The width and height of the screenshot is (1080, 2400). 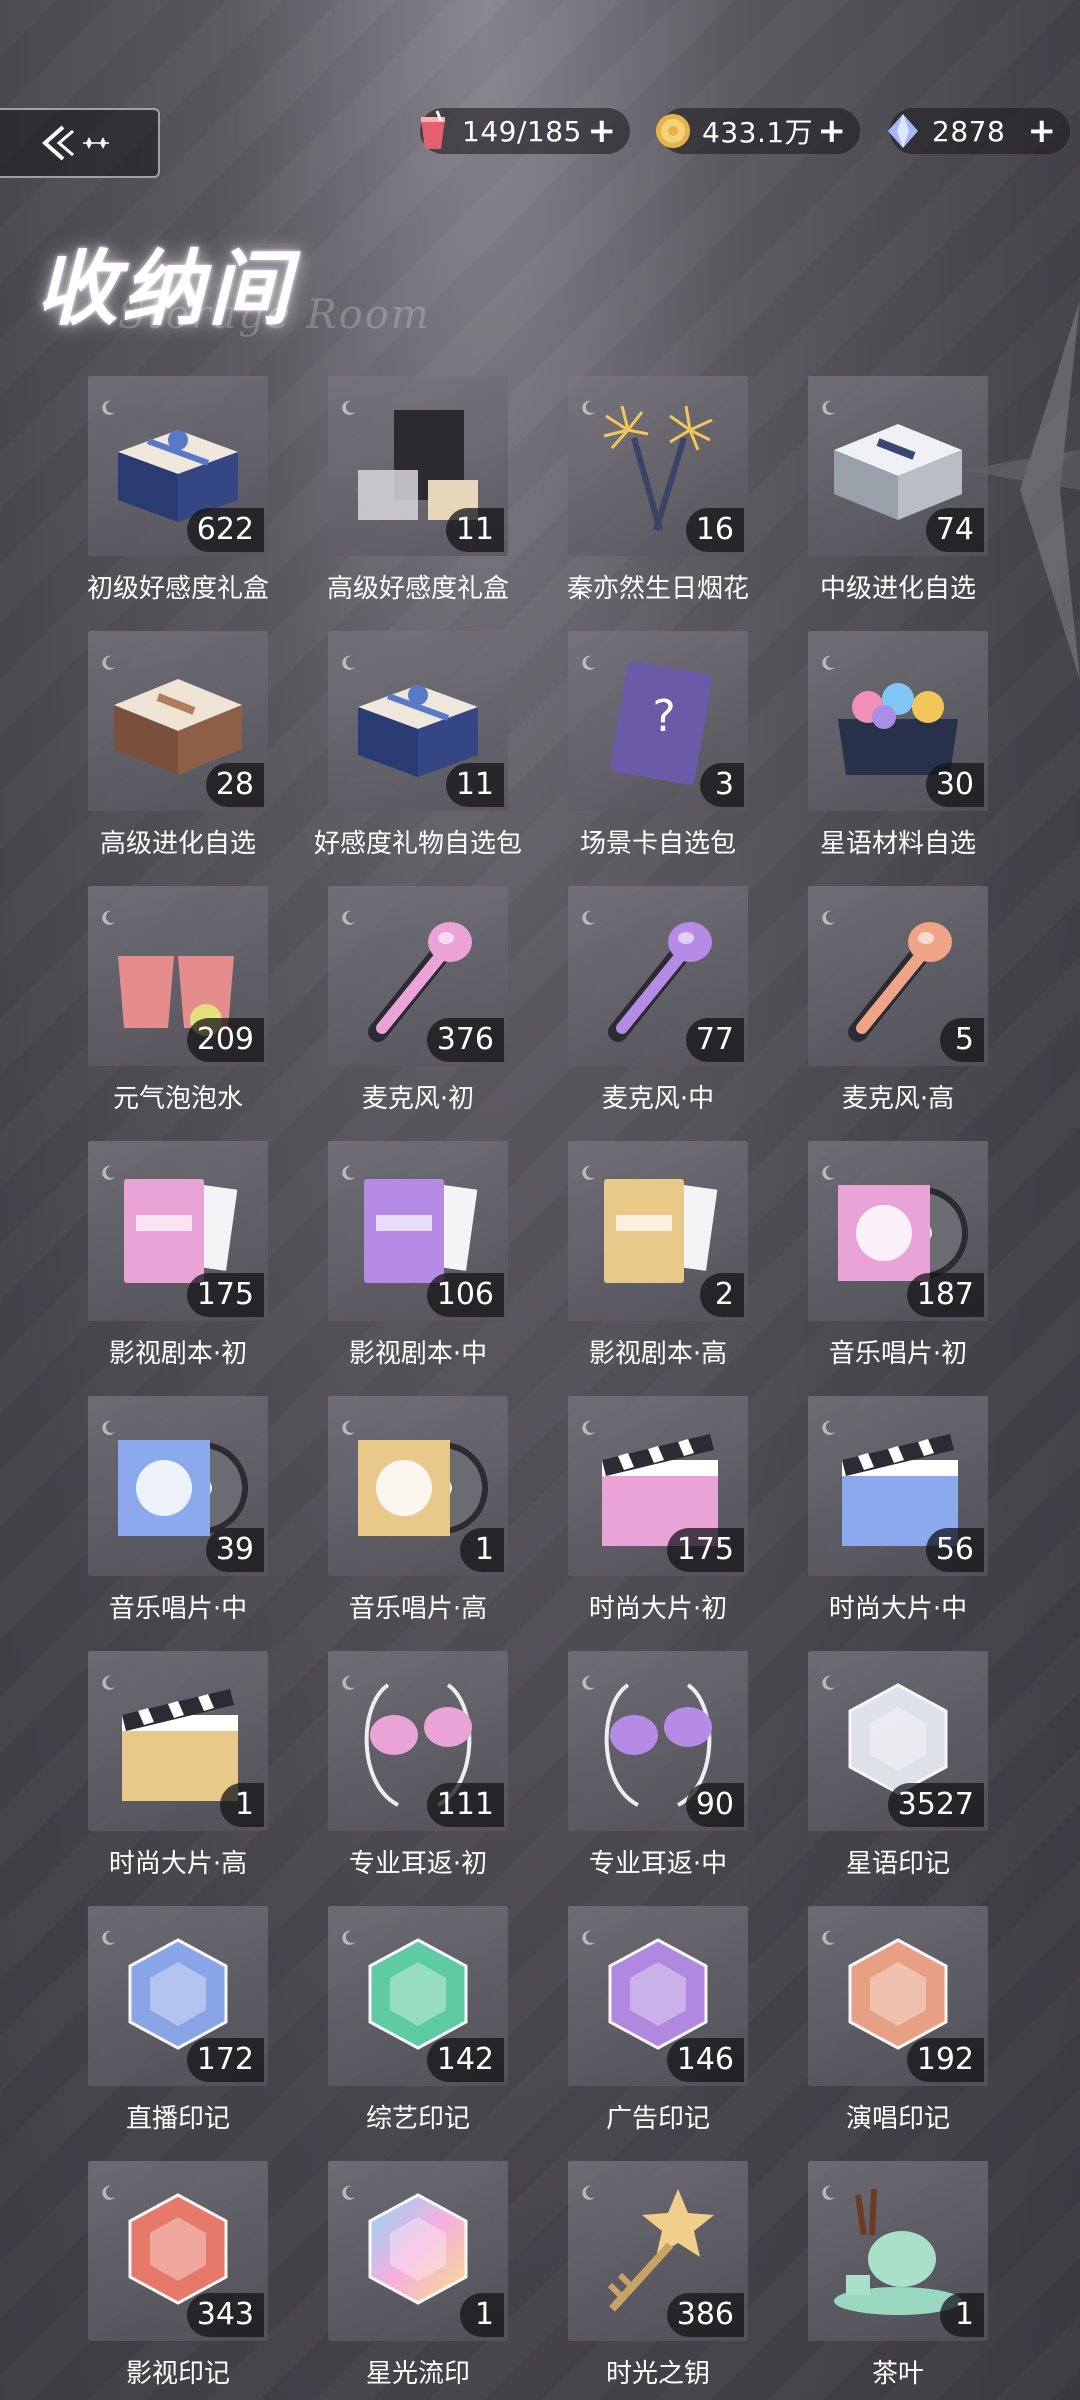 What do you see at coordinates (178, 1996) in the screenshot?
I see `item-tile: 172` at bounding box center [178, 1996].